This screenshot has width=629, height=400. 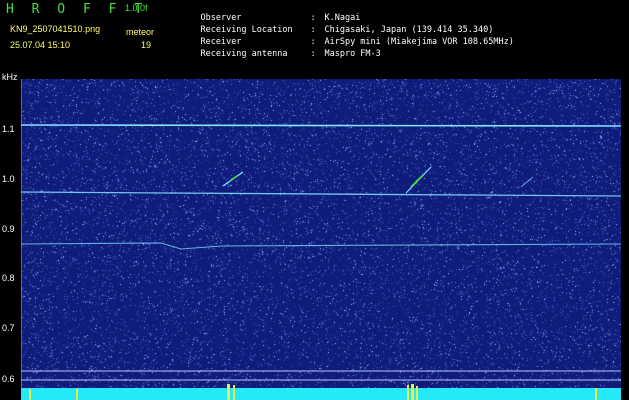 What do you see at coordinates (8, 379) in the screenshot?
I see `y-tick: 0.6` at bounding box center [8, 379].